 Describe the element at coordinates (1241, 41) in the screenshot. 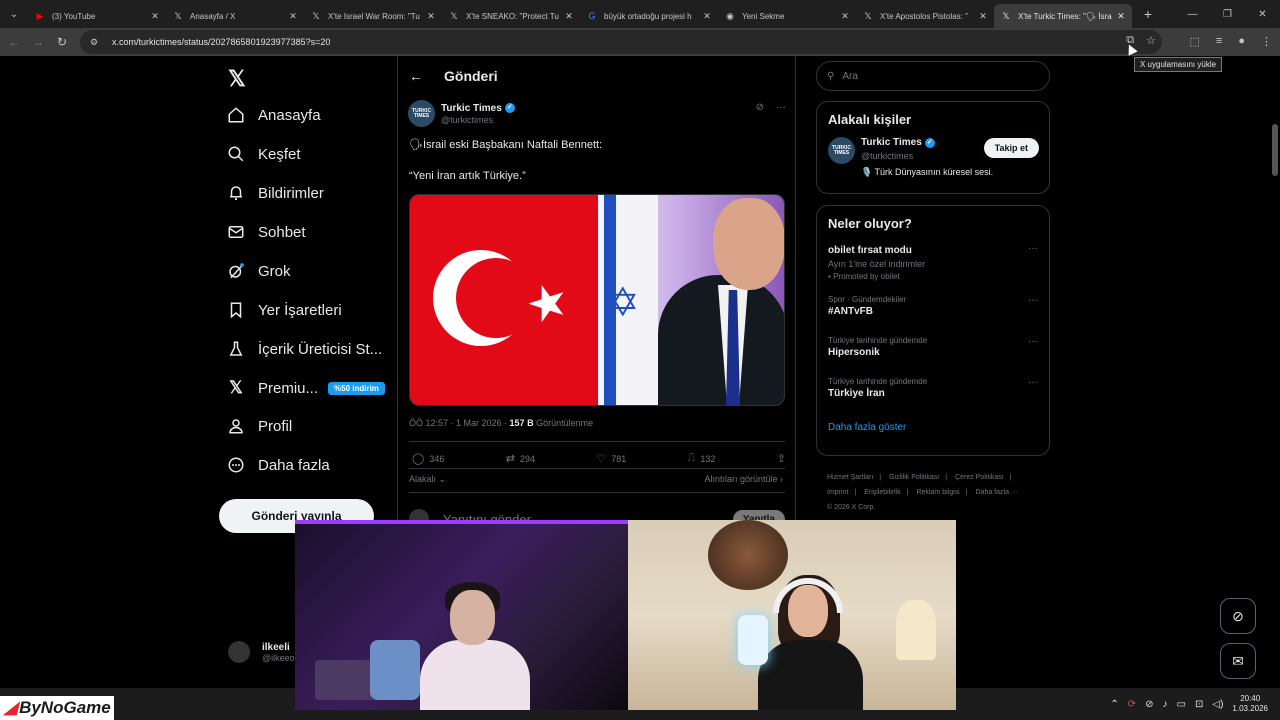

I see `profile-avatar-icon: ●` at that location.